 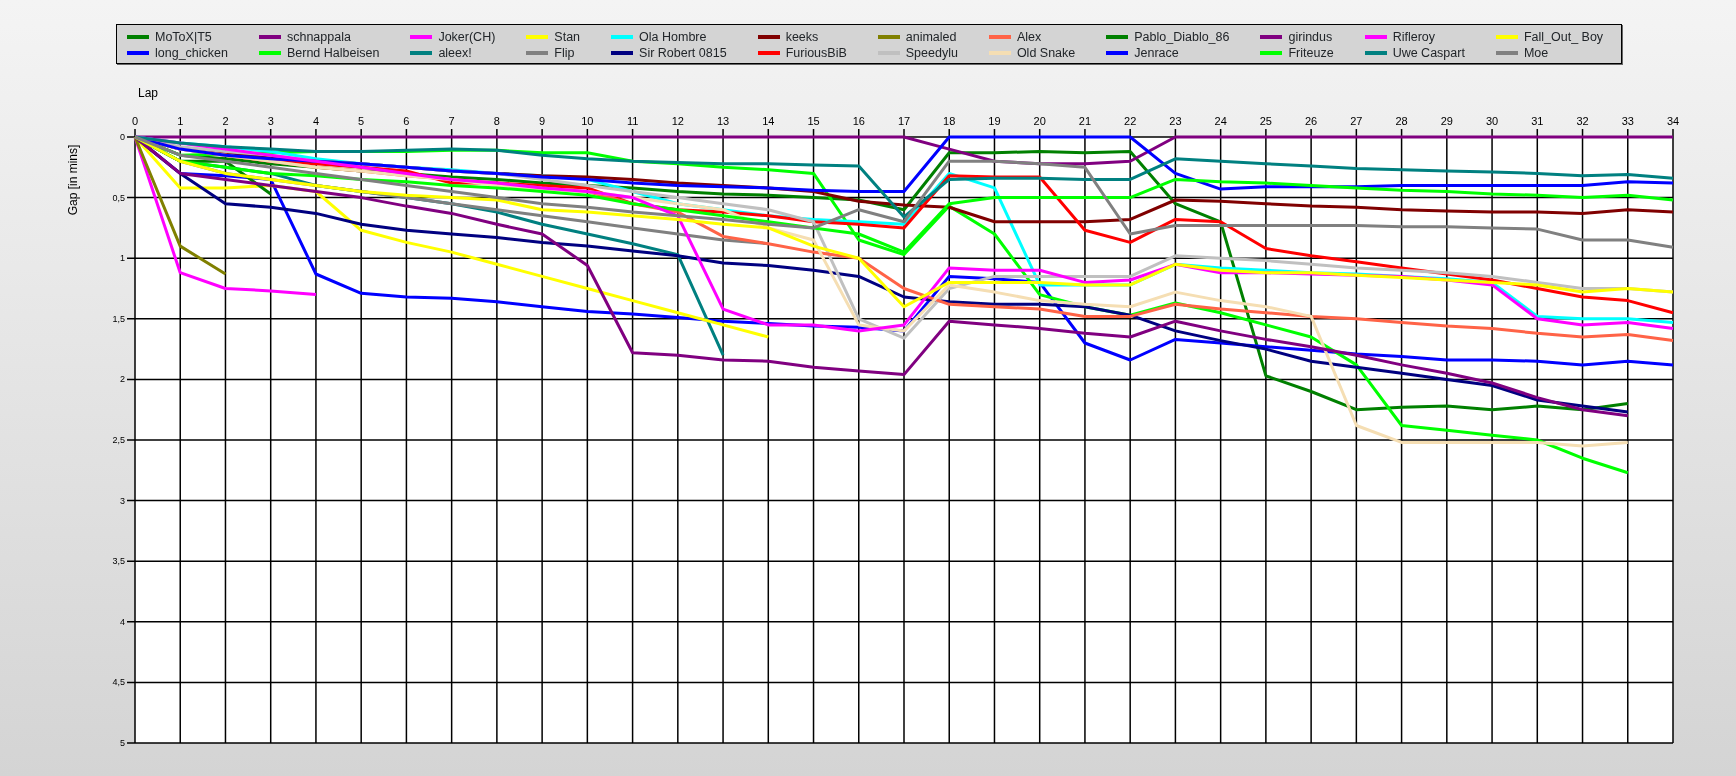 What do you see at coordinates (1311, 53) in the screenshot?
I see `legend-label: Friteuze` at bounding box center [1311, 53].